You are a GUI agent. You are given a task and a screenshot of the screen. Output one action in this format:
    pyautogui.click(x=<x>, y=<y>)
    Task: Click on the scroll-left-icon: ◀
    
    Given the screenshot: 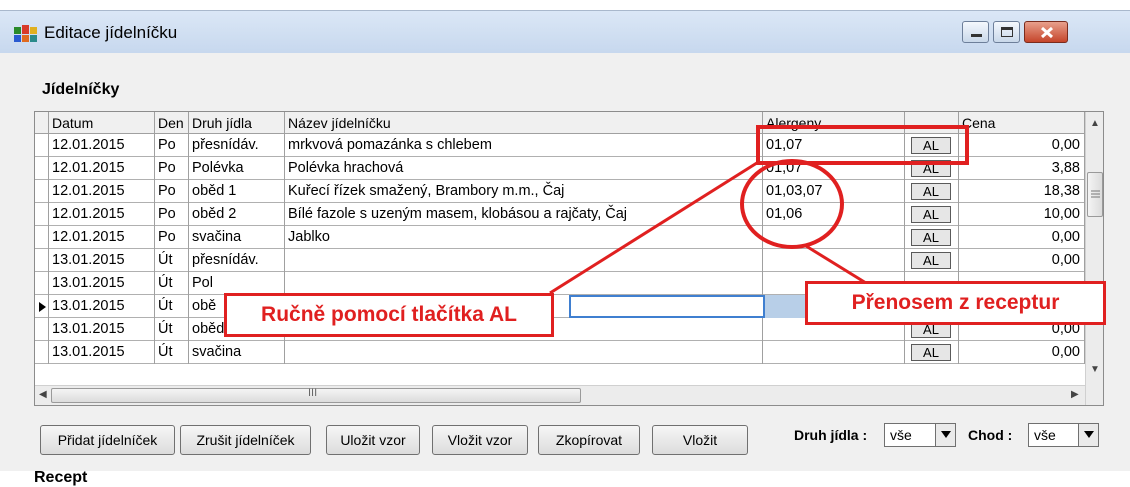 What is the action you would take?
    pyautogui.click(x=43, y=394)
    